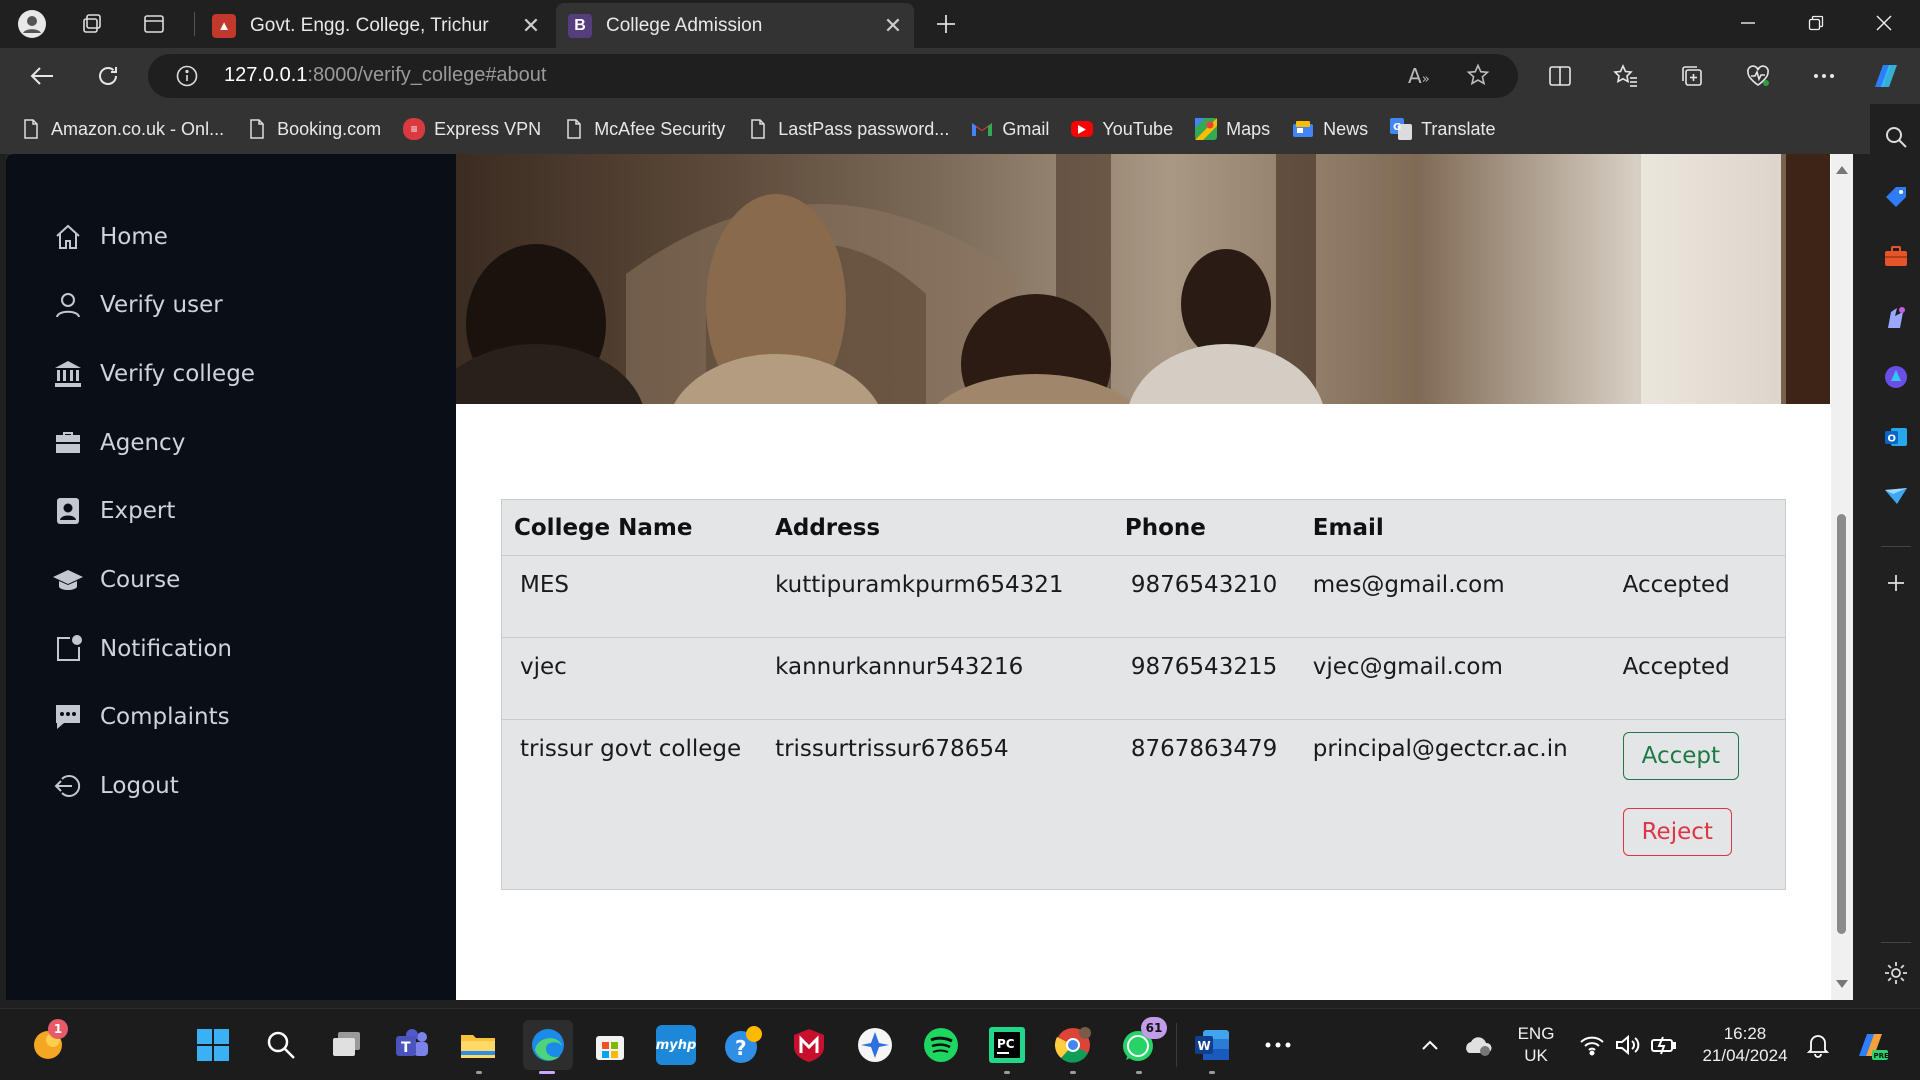 Image resolution: width=1920 pixels, height=1080 pixels. Describe the element at coordinates (684, 25) in the screenshot. I see `tab-title: College Admission` at that location.